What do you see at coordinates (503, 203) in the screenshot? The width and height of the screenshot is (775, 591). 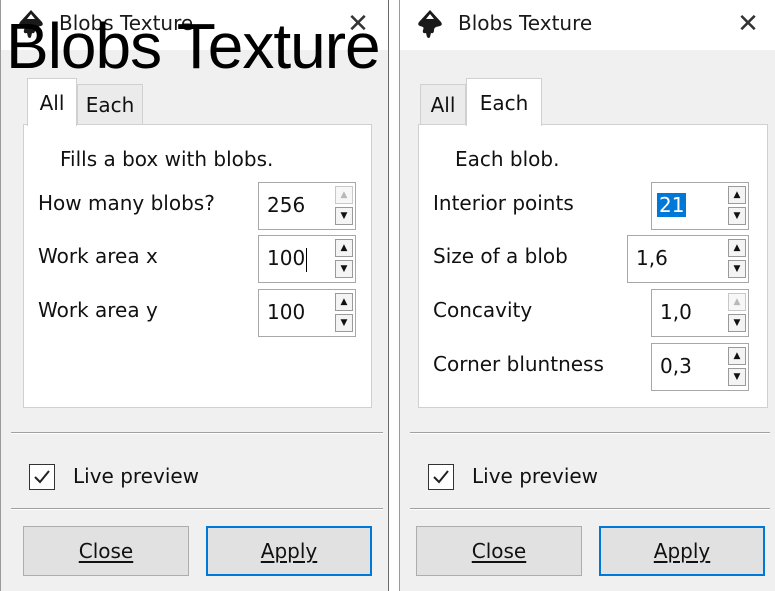 I see `field-label: Interior points` at bounding box center [503, 203].